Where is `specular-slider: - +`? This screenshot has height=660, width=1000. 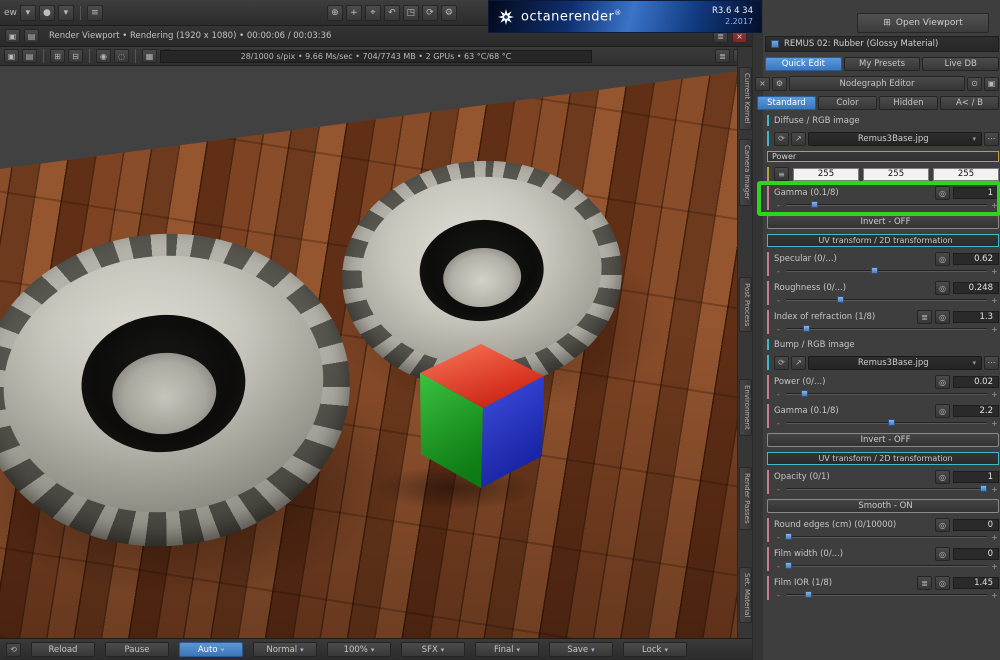 specular-slider: - + is located at coordinates (886, 271).